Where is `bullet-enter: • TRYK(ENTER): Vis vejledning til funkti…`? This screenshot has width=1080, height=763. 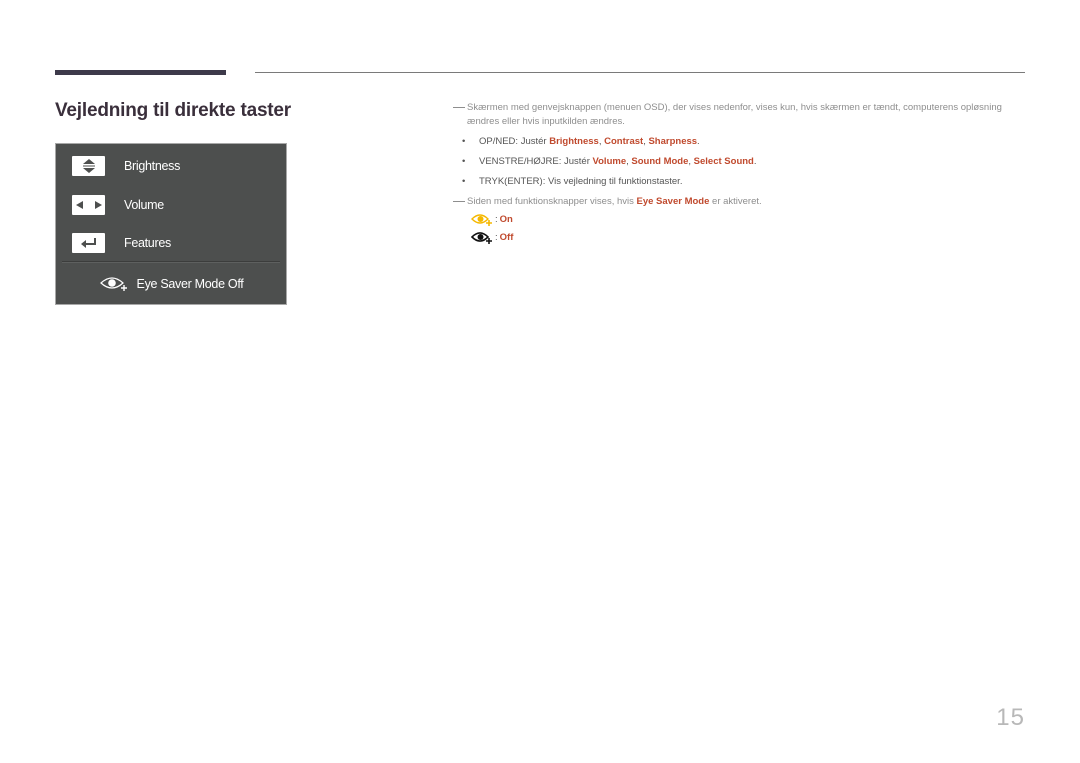
bullet-enter: • TRYK(ENTER): Vis vejledning til funkti… is located at coordinates (572, 181).